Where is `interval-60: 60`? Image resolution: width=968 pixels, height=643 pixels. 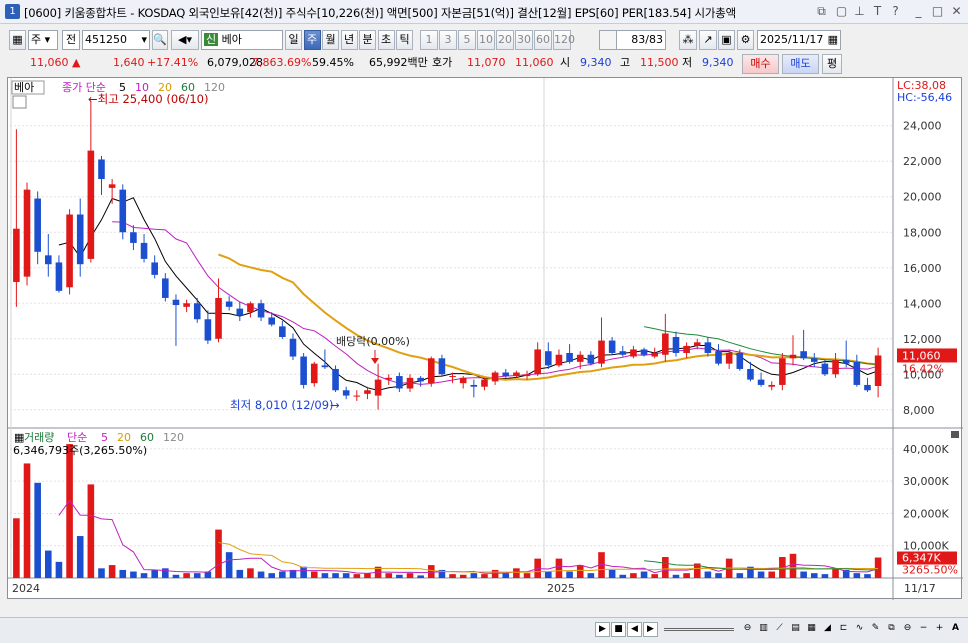
interval-60: 60 is located at coordinates (543, 40).